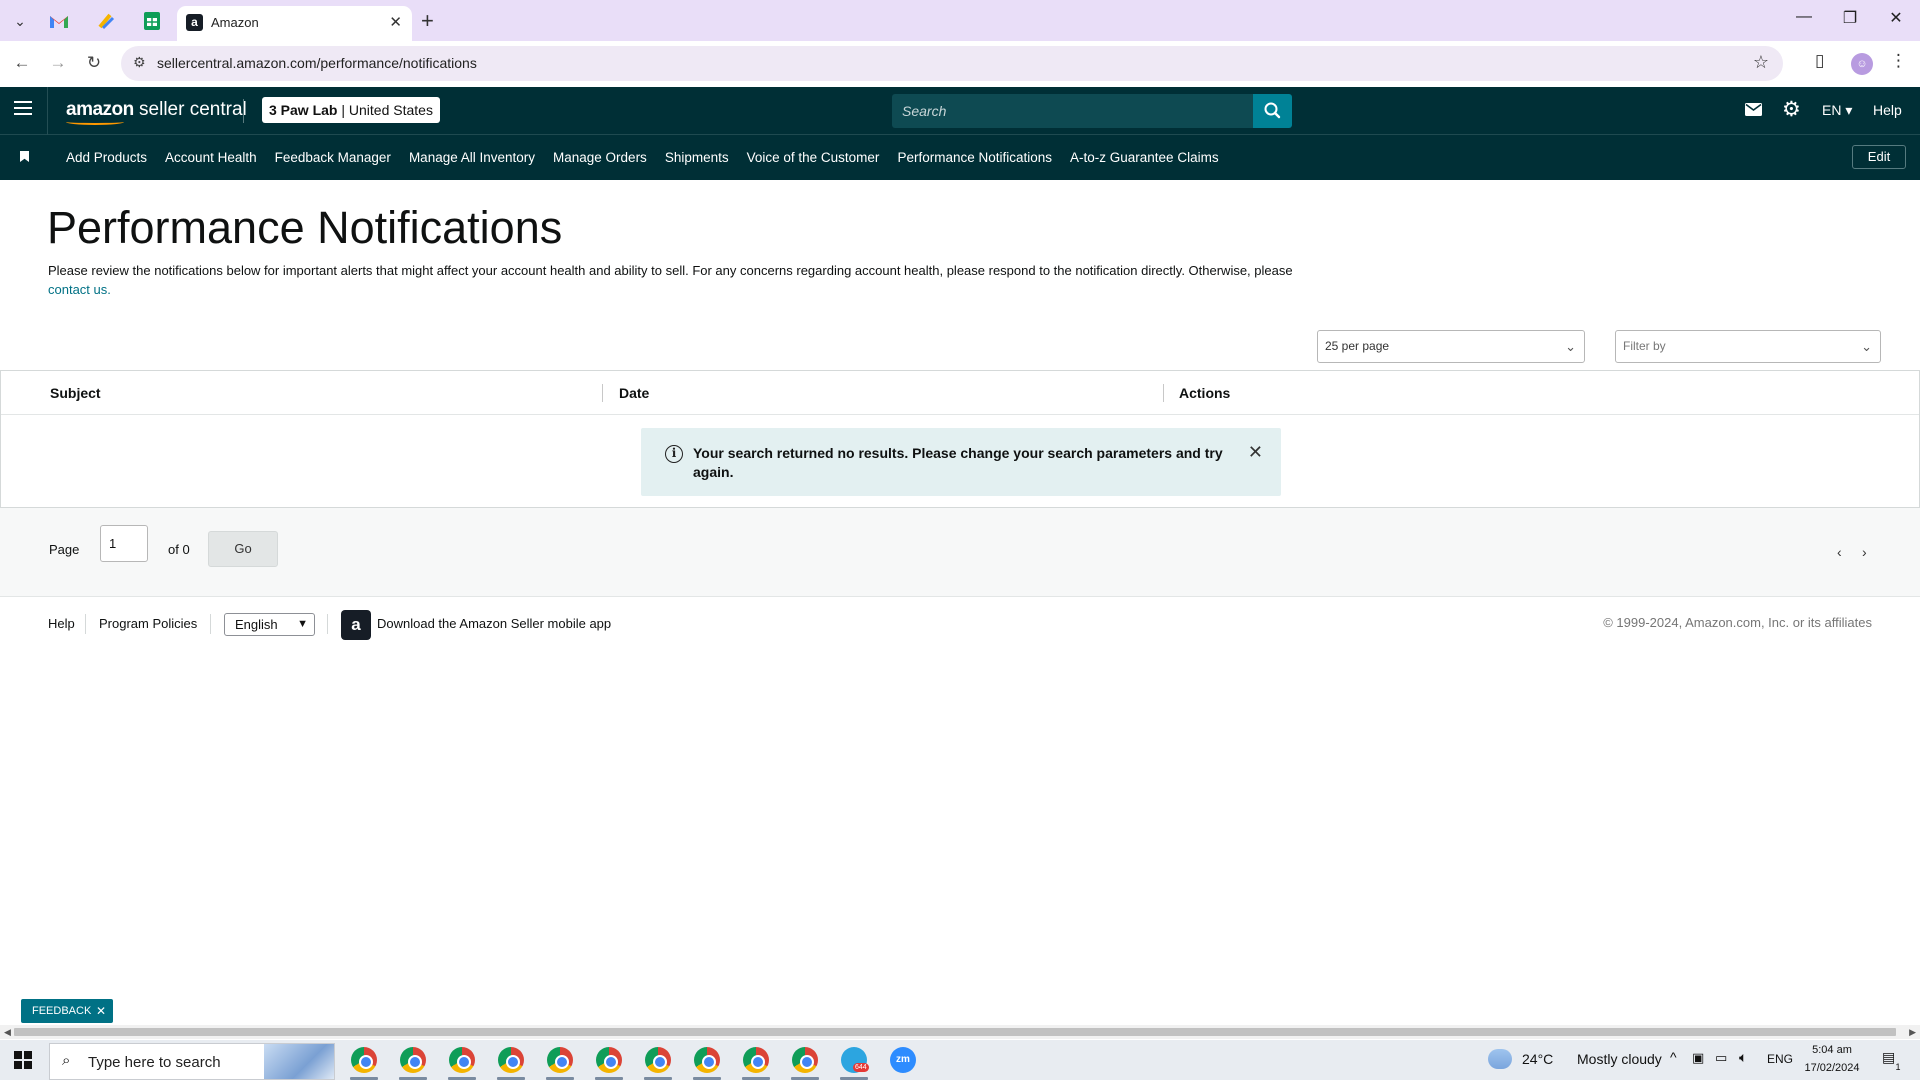 This screenshot has width=1920, height=1080. I want to click on chrome-profile-3-icon, so click(462, 1060).